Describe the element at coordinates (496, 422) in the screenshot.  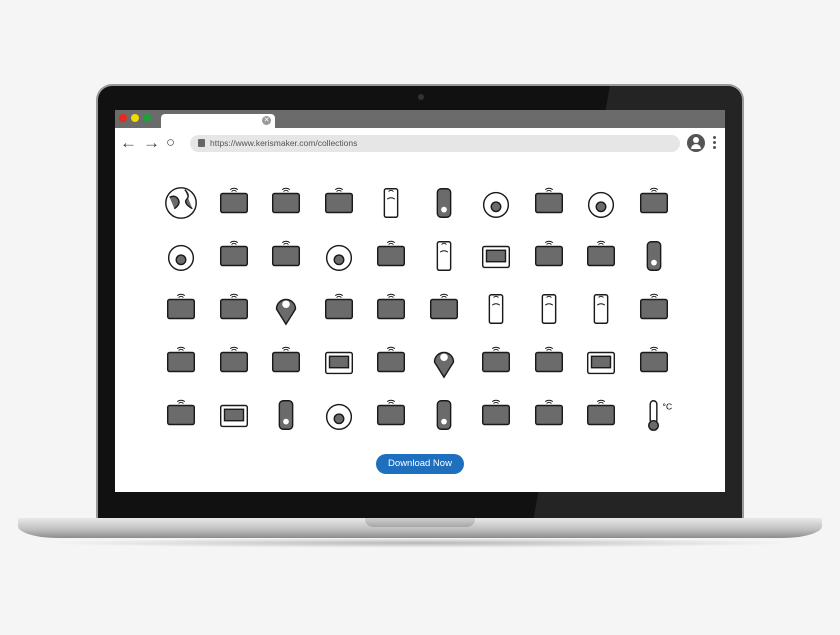
I see `smart-workstation-icon` at that location.